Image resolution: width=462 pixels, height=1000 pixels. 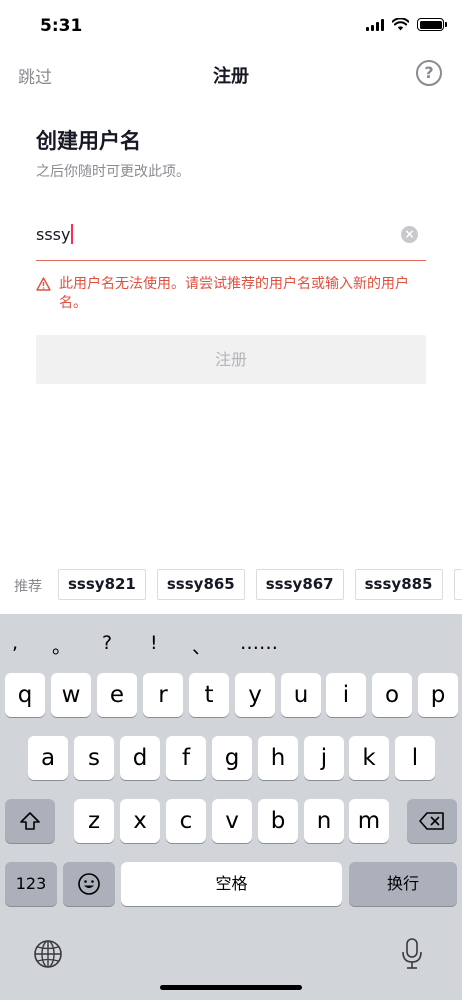 What do you see at coordinates (369, 821) in the screenshot?
I see `key-m: m` at bounding box center [369, 821].